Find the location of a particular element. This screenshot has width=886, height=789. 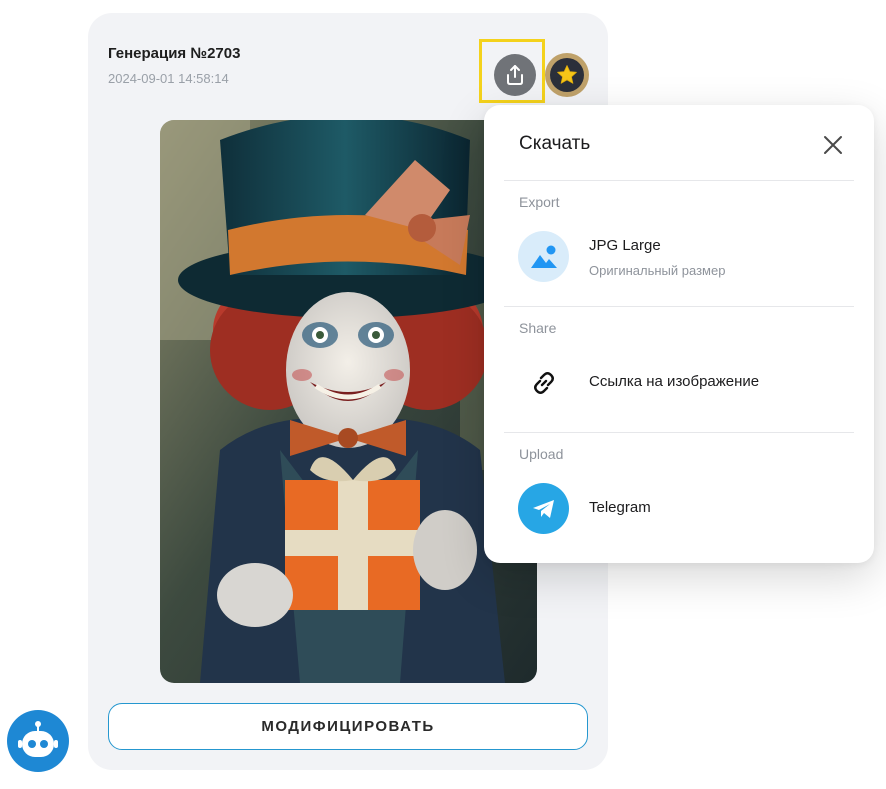

modify-button: МОДИФИЦИРОВАТЬ is located at coordinates (348, 726).